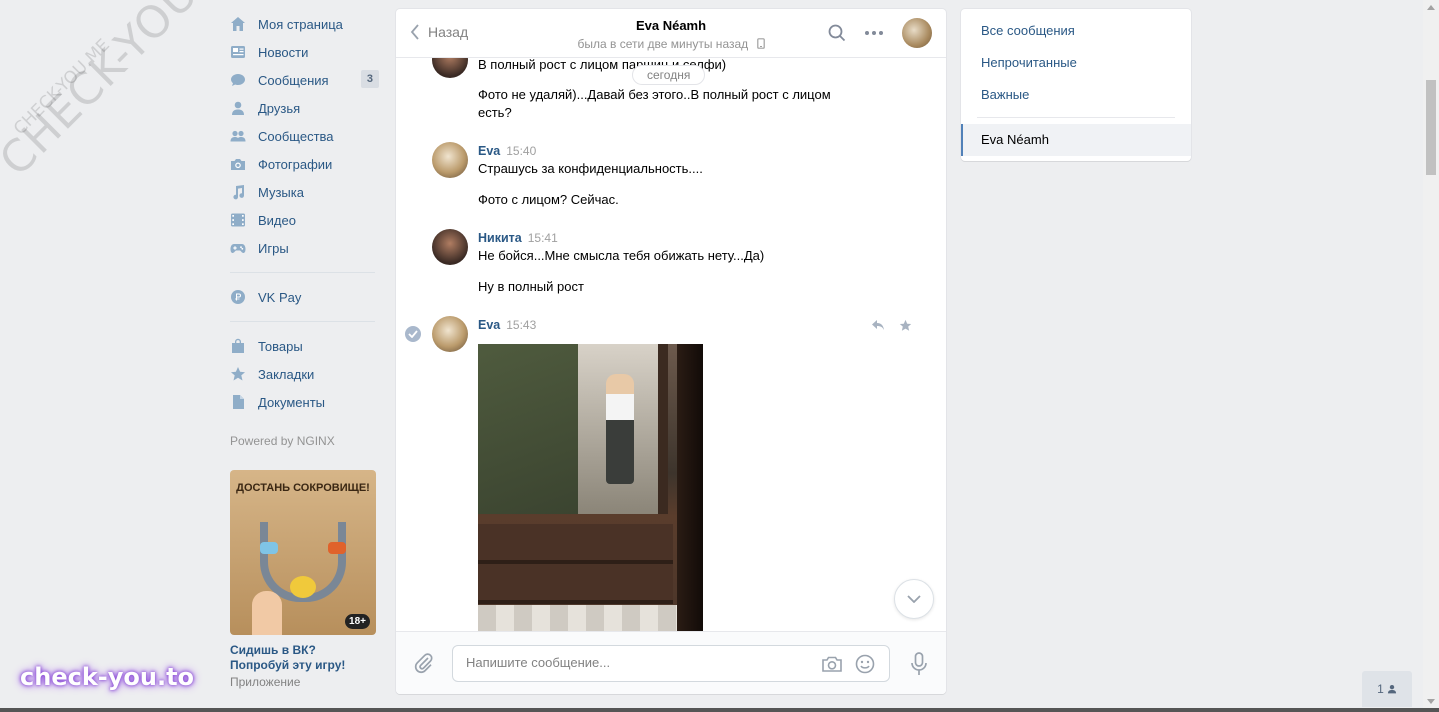  I want to click on nav-item-label: Сообщения, so click(293, 80).